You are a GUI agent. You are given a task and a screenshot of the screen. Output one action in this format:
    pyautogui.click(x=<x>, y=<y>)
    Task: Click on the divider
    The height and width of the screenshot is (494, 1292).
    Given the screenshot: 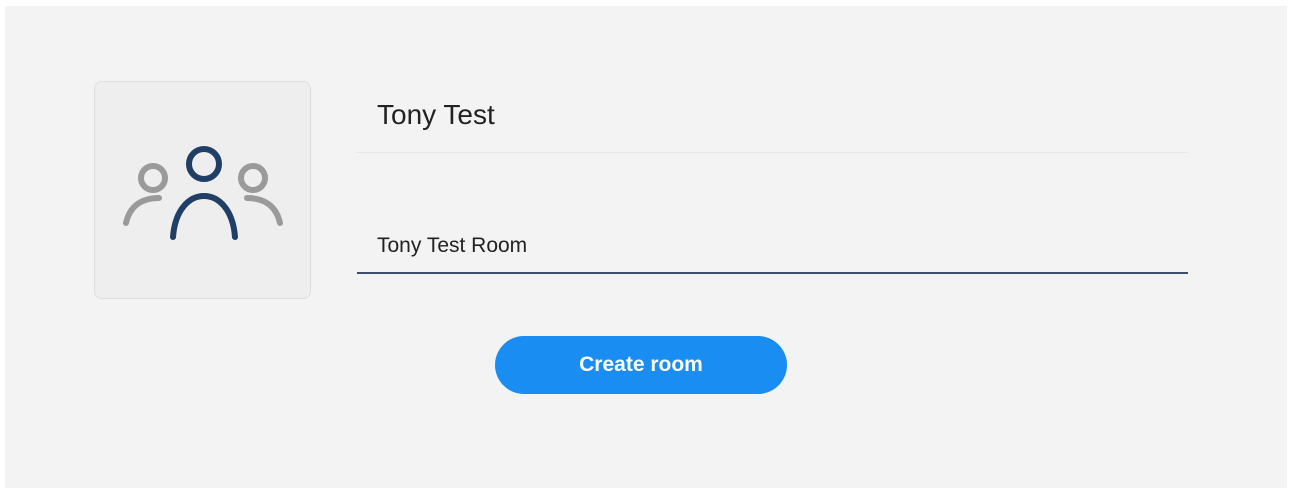 What is the action you would take?
    pyautogui.click(x=772, y=152)
    